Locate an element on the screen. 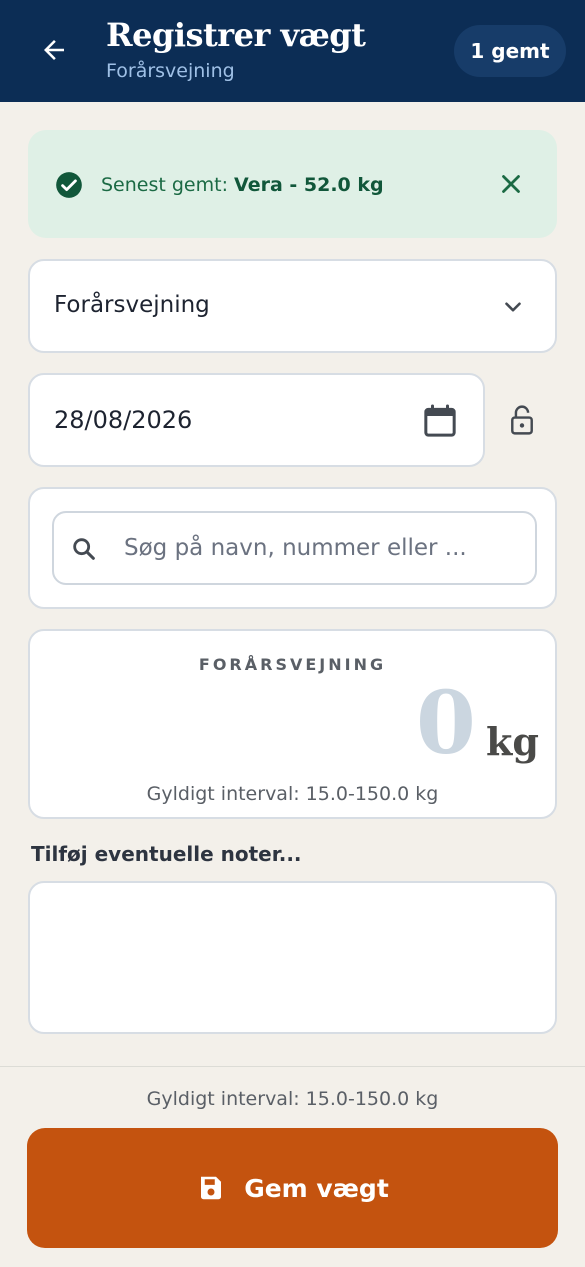  chevron-down-icon is located at coordinates (513, 307).